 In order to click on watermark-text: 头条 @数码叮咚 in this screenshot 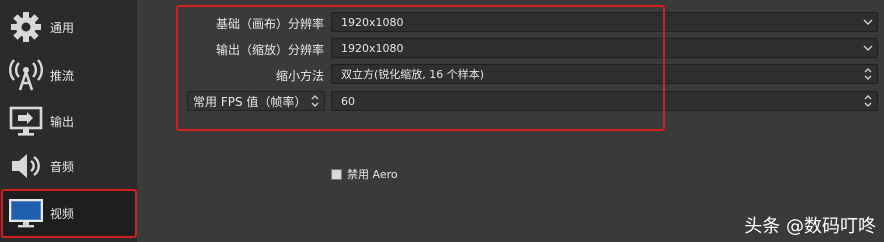, I will do `click(810, 226)`.